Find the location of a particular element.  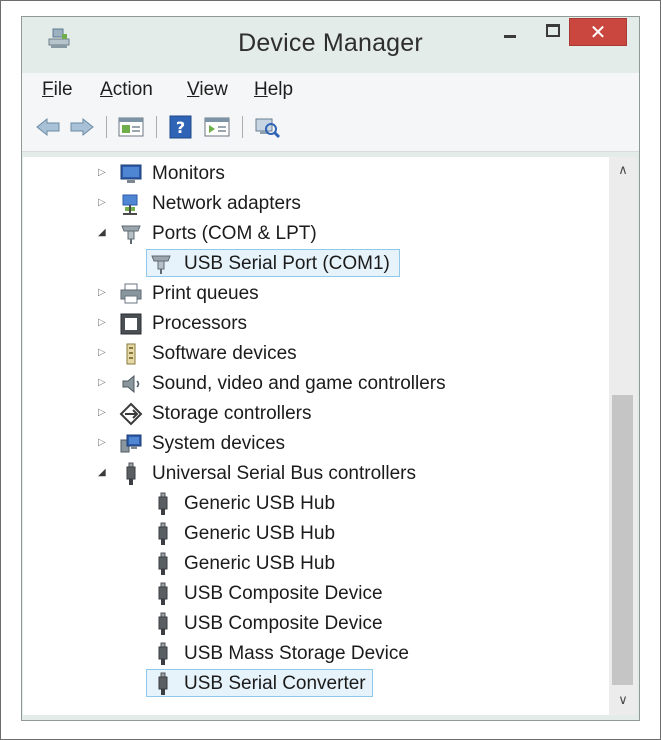

maximize-icon is located at coordinates (553, 30).